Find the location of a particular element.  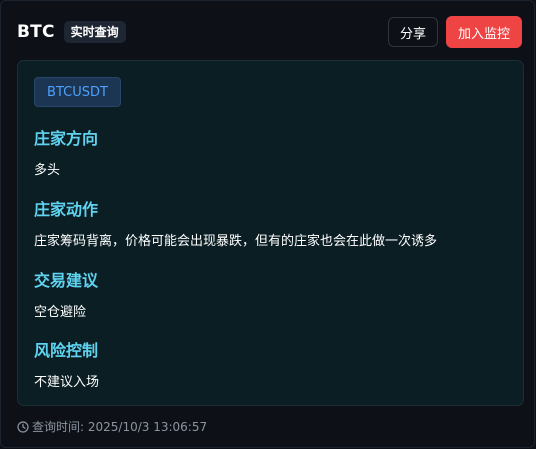

add-monitor-button: 加入监控 is located at coordinates (483, 32).